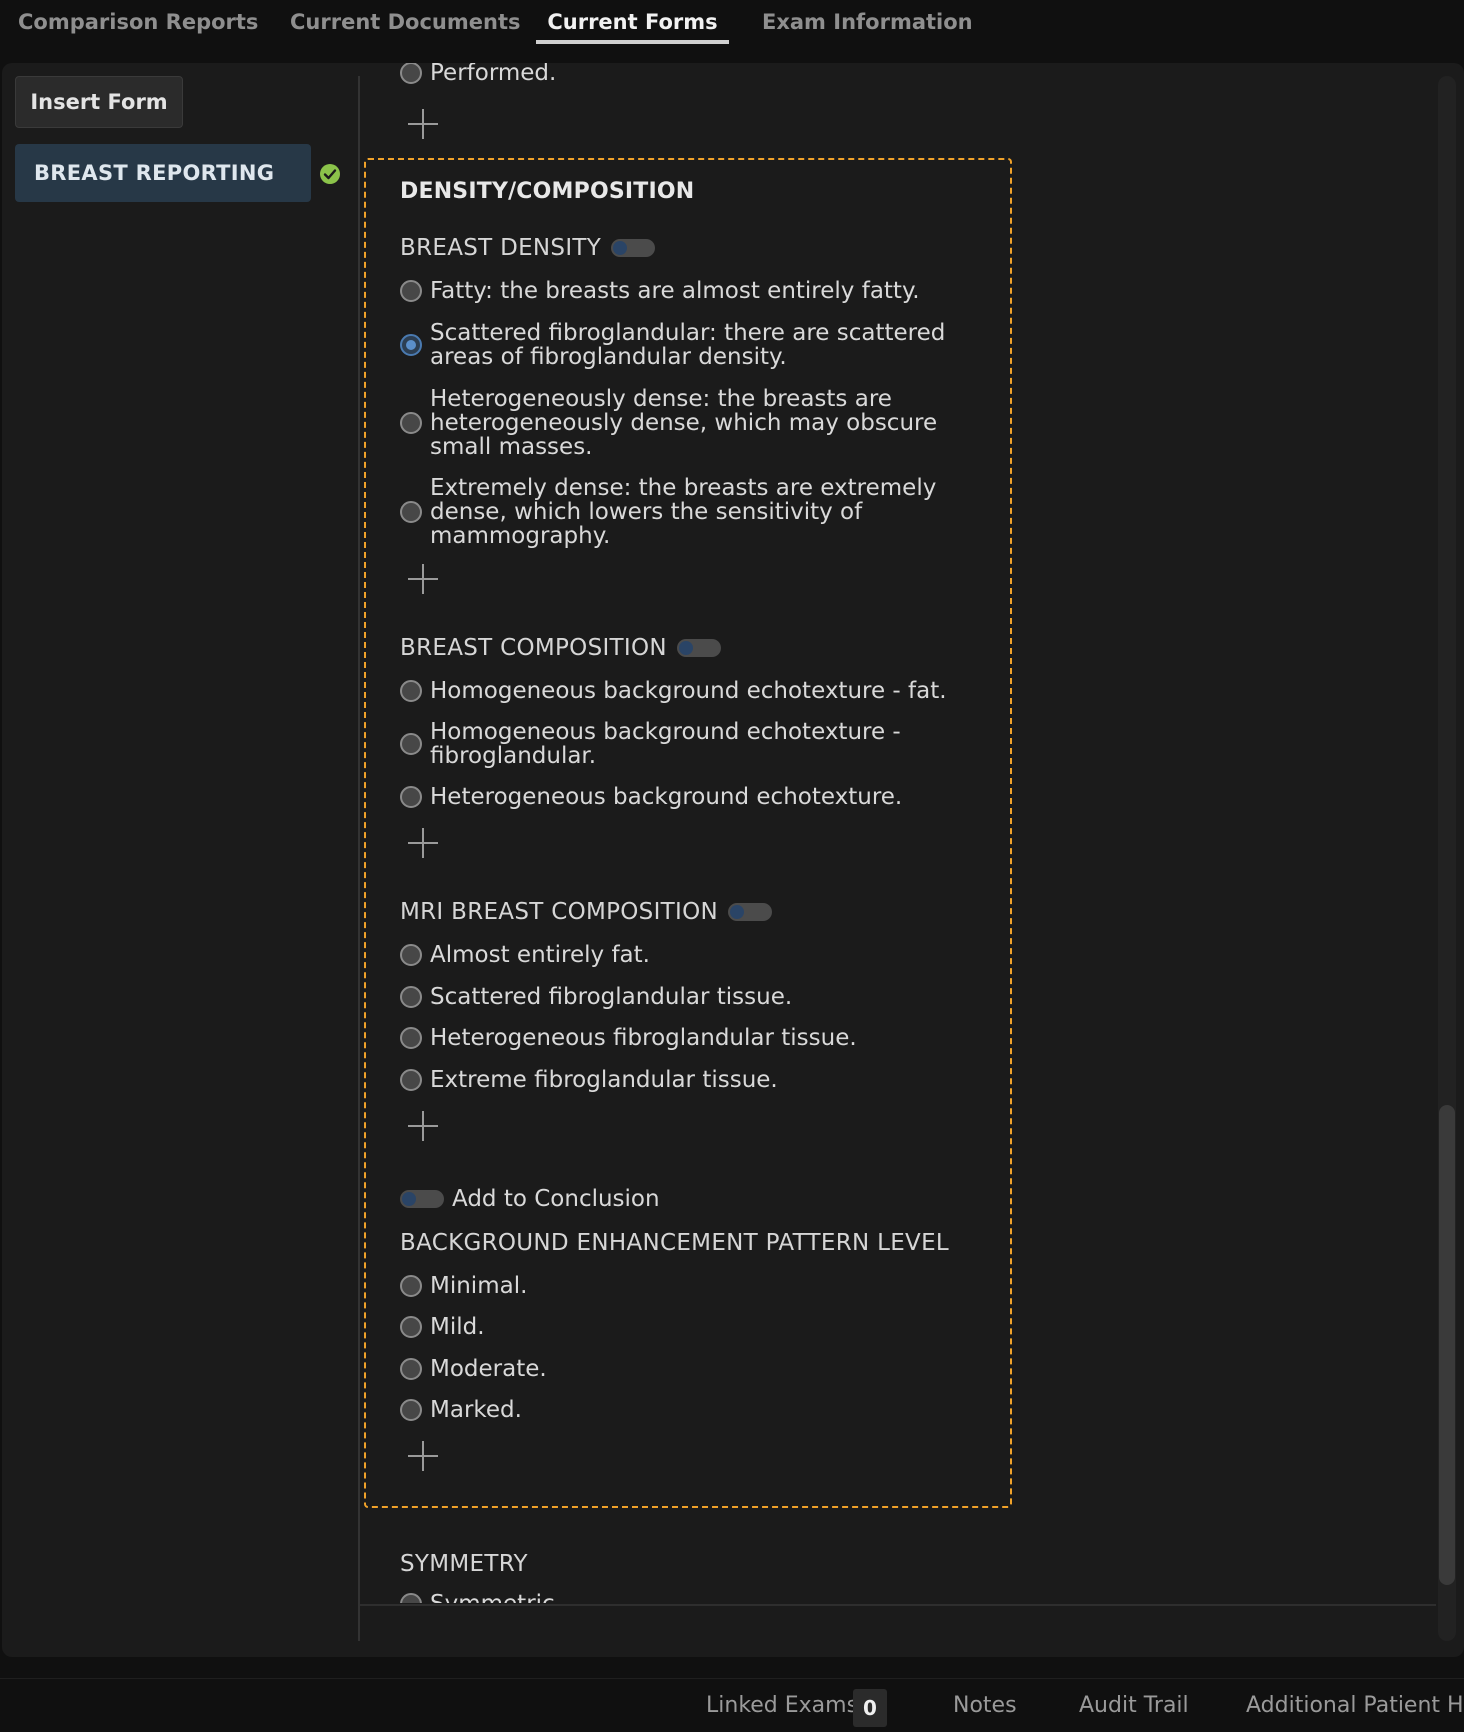 Image resolution: width=1464 pixels, height=1732 pixels. I want to click on linked-exams-tab: Linked Exams, so click(782, 1705).